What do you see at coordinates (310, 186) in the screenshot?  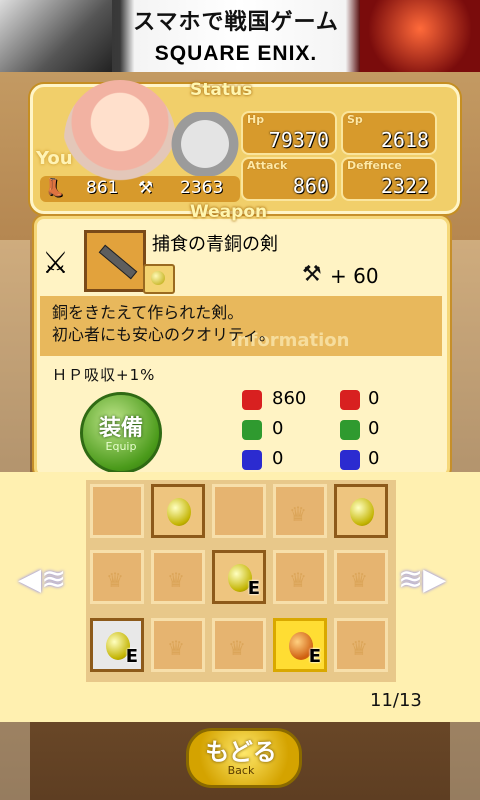 I see `attack-value: 860` at bounding box center [310, 186].